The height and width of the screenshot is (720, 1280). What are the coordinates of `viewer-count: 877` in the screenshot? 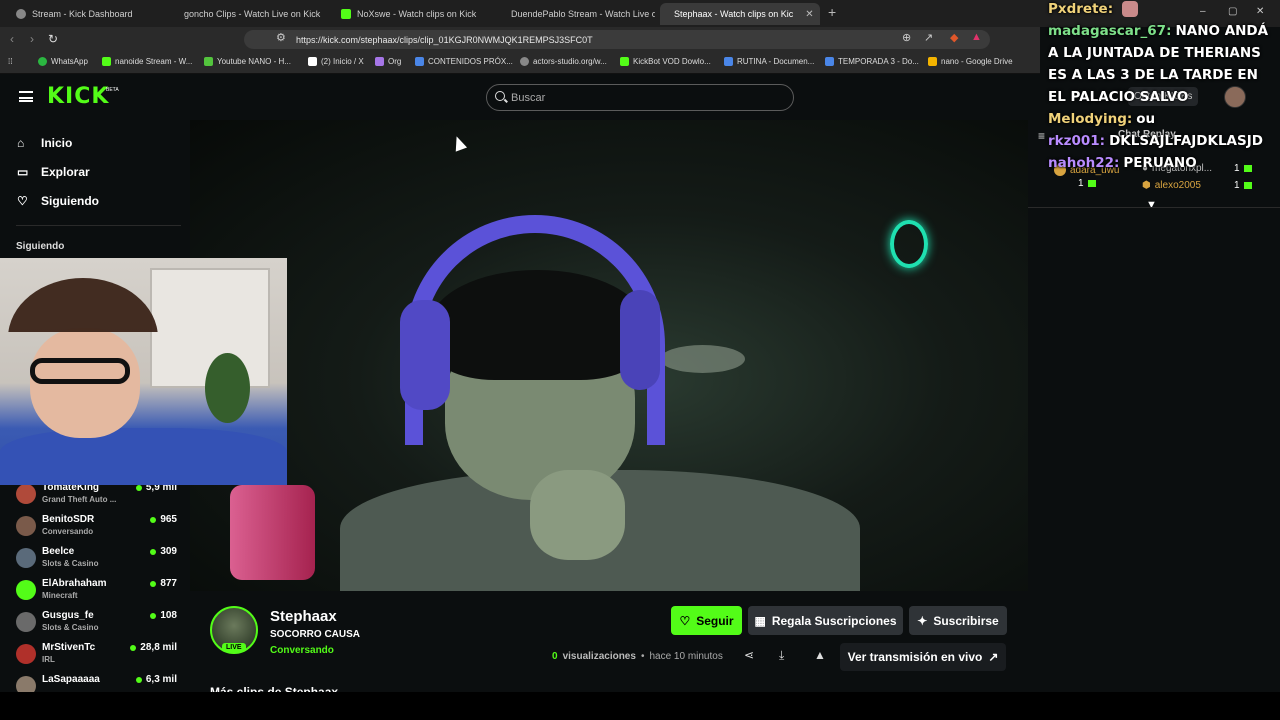 It's located at (163, 583).